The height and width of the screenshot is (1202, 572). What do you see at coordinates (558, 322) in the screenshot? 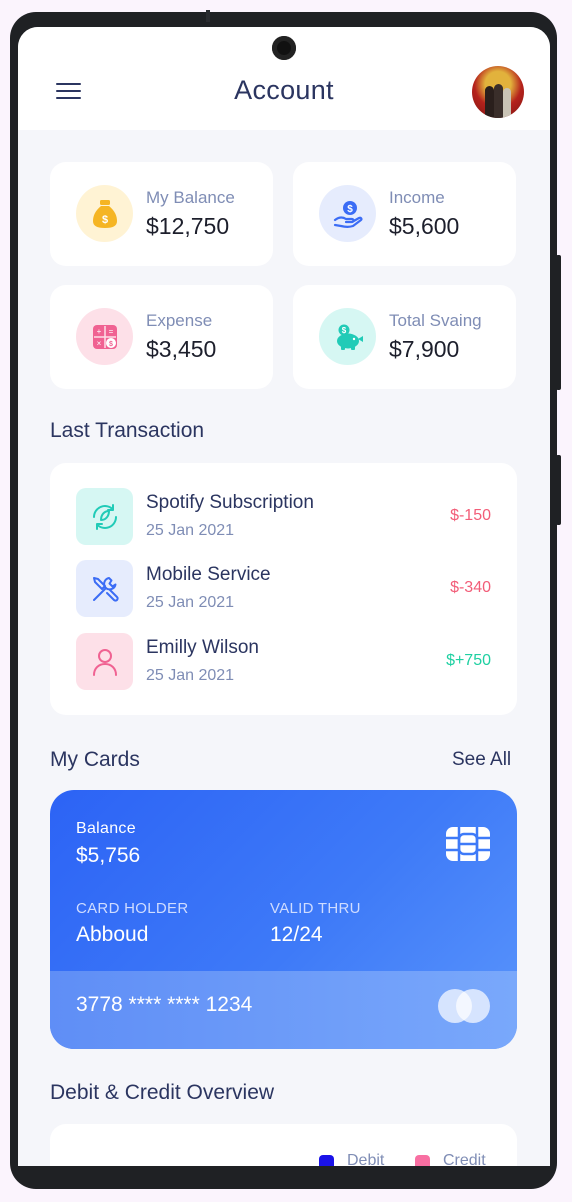
I see `volume-button` at bounding box center [558, 322].